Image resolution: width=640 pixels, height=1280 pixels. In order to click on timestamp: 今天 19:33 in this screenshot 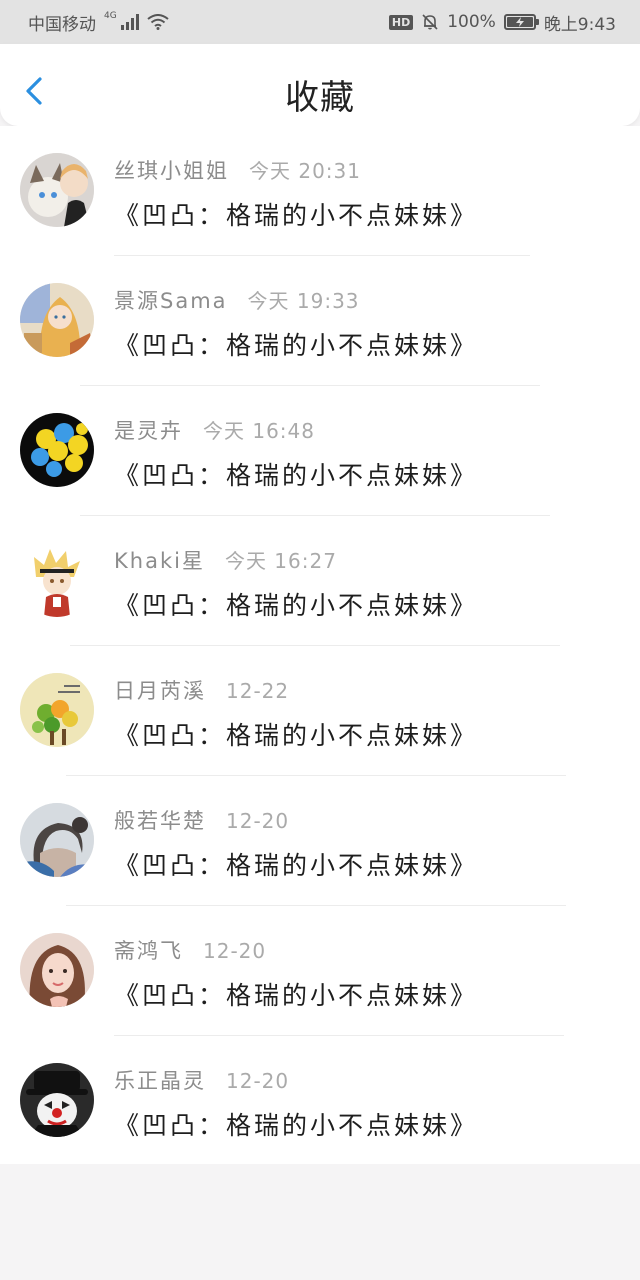, I will do `click(303, 301)`.